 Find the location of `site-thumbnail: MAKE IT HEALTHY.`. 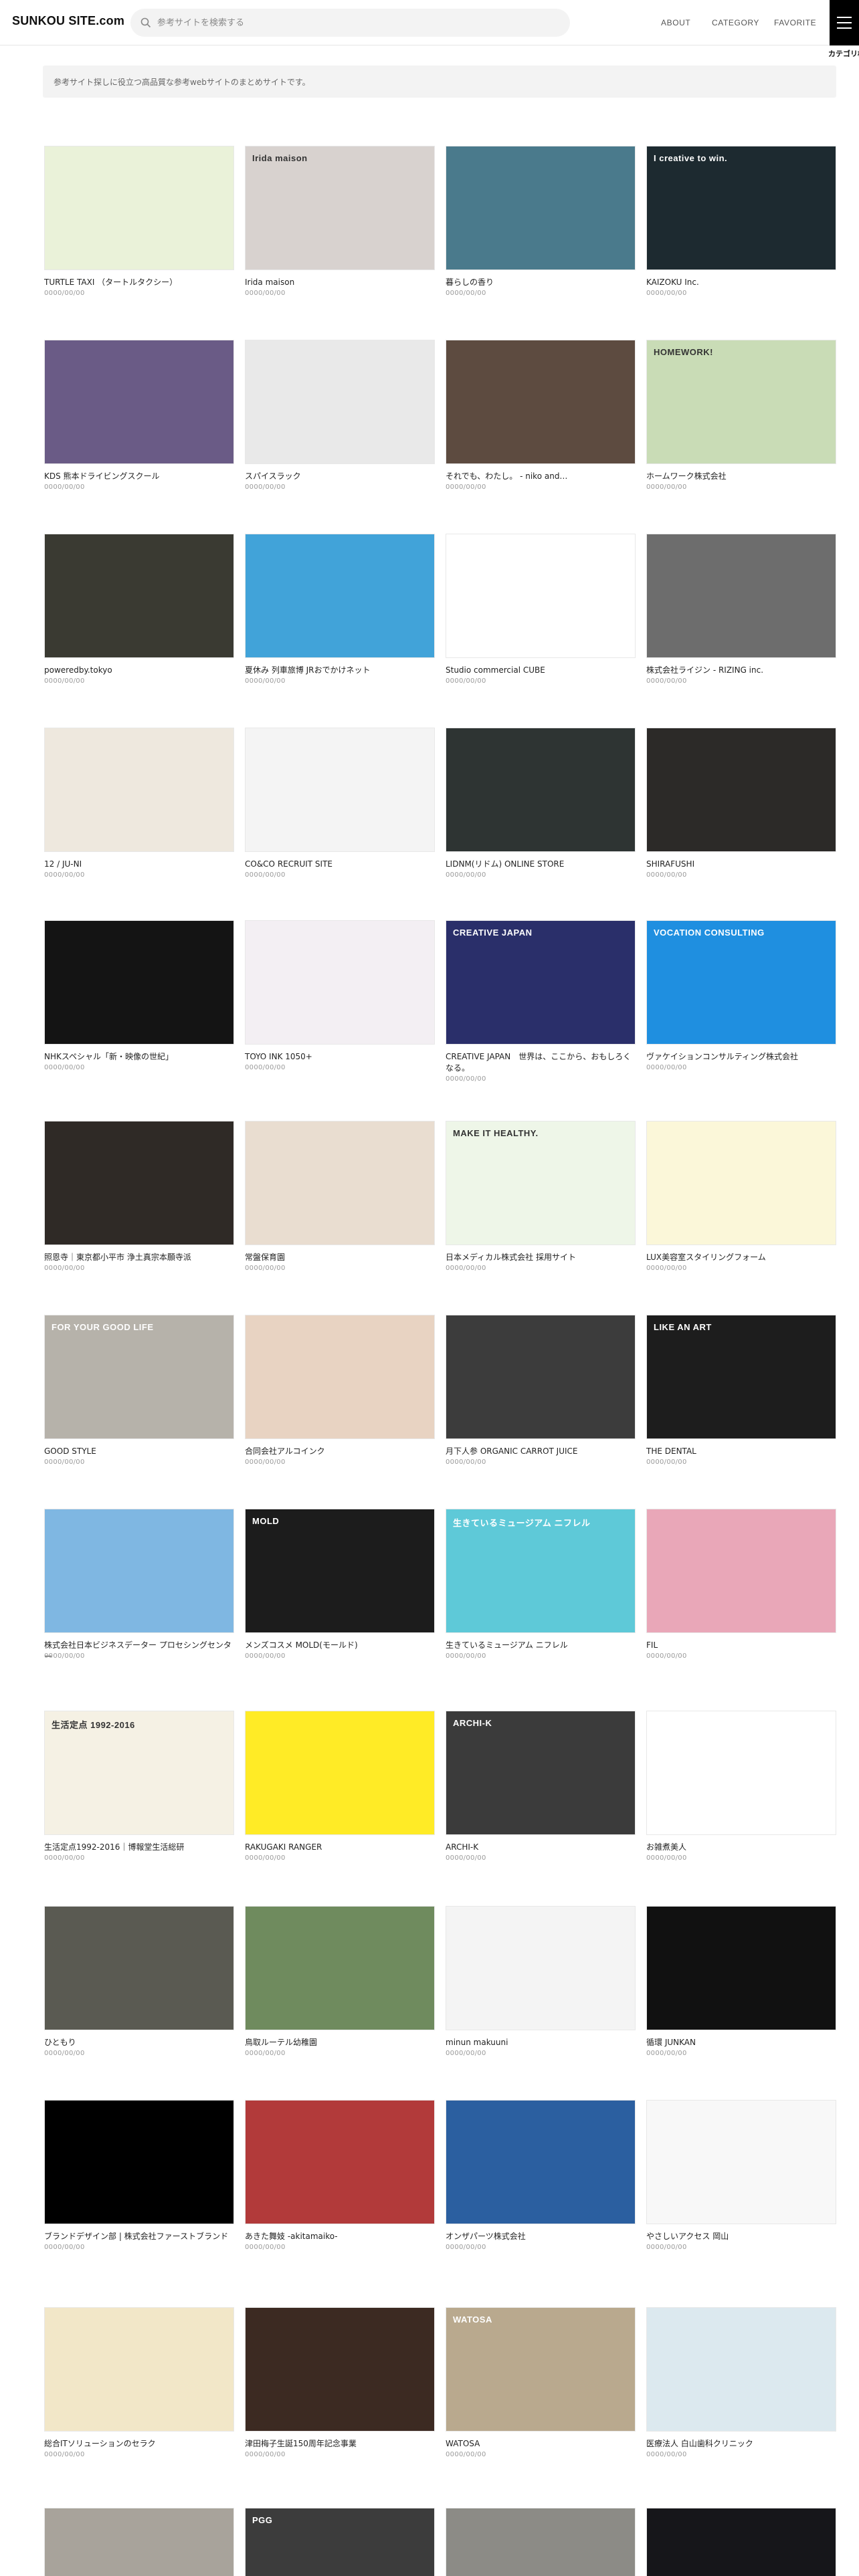

site-thumbnail: MAKE IT HEALTHY. is located at coordinates (541, 1183).